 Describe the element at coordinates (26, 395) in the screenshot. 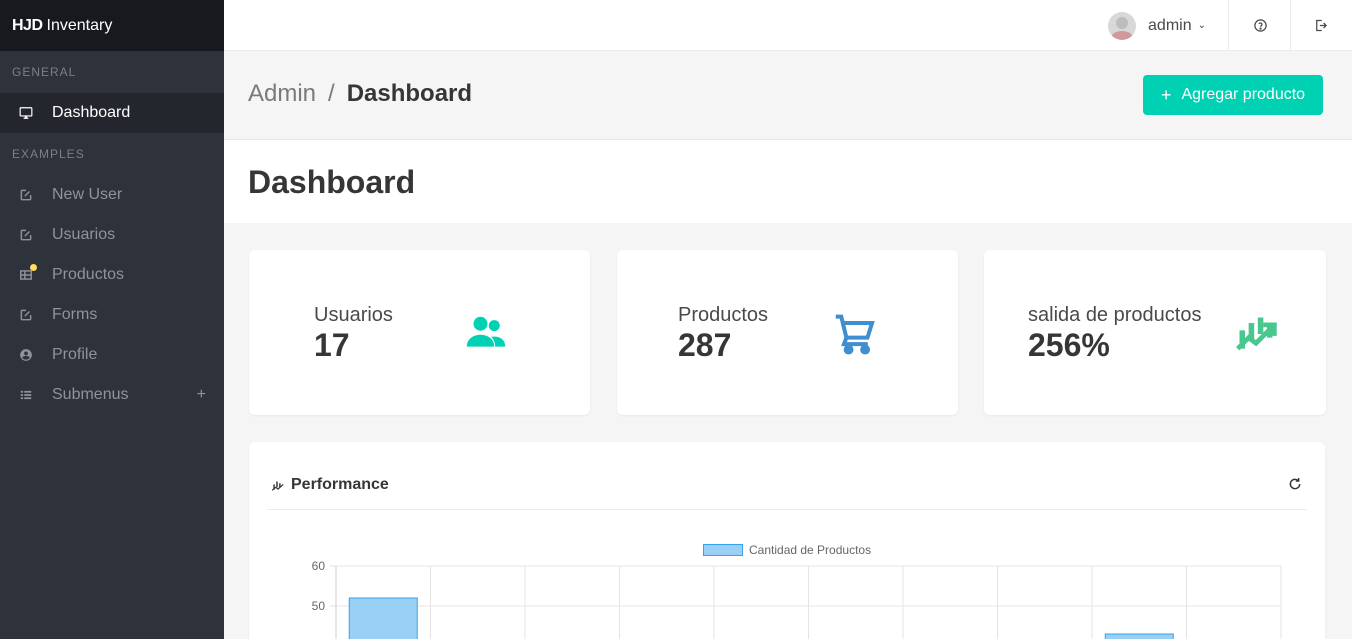

I see `list-icon` at that location.